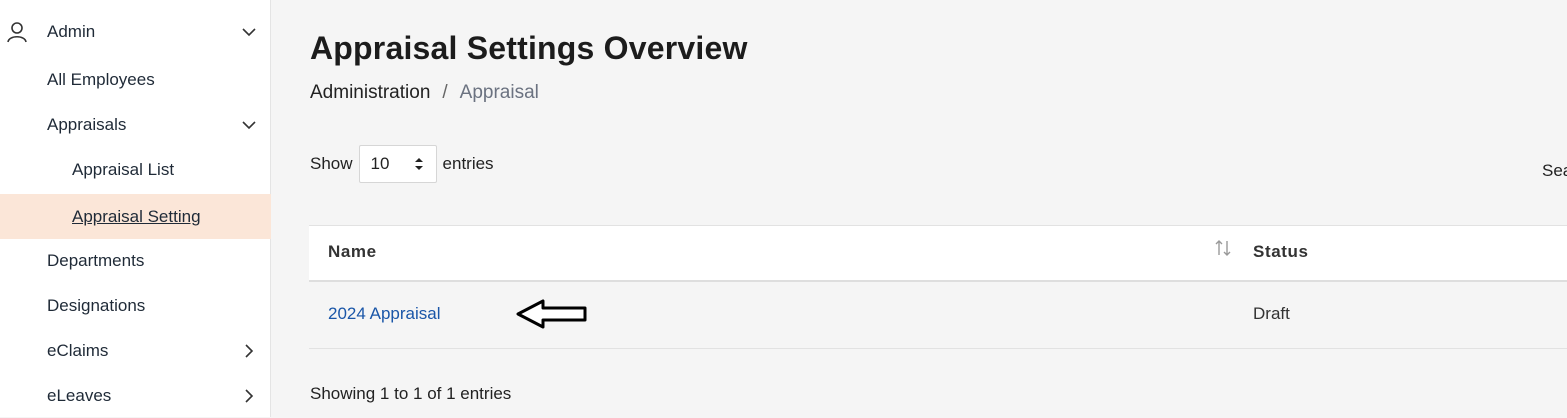 This screenshot has width=1567, height=418. Describe the element at coordinates (384, 314) in the screenshot. I see `appraisal-name-link: 2024 Appraisal` at that location.